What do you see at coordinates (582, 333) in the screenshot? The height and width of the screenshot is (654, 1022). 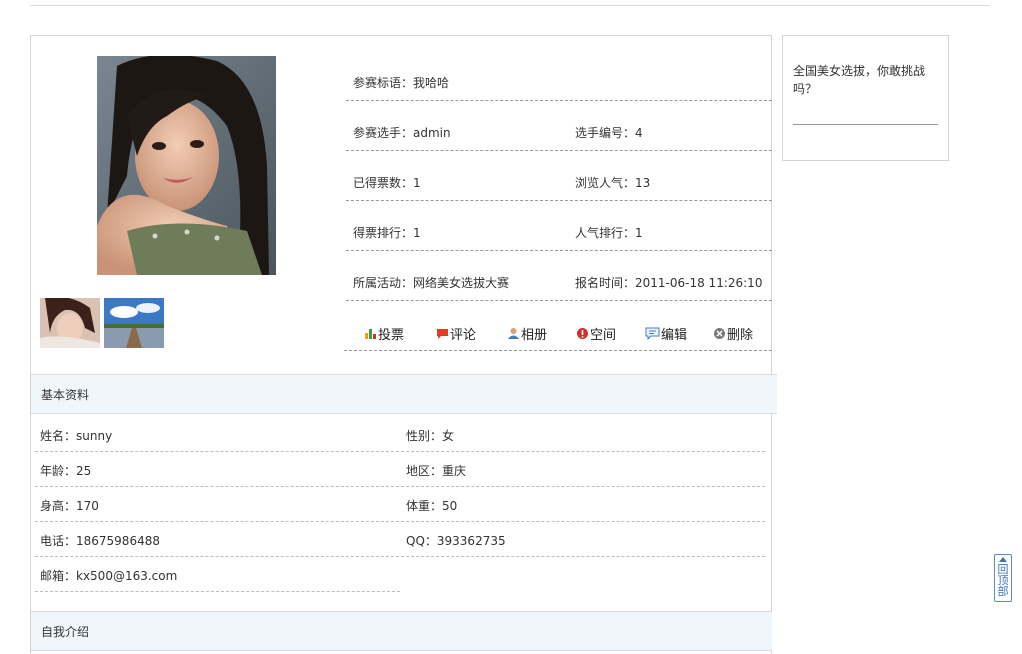 I see `alert-icon` at bounding box center [582, 333].